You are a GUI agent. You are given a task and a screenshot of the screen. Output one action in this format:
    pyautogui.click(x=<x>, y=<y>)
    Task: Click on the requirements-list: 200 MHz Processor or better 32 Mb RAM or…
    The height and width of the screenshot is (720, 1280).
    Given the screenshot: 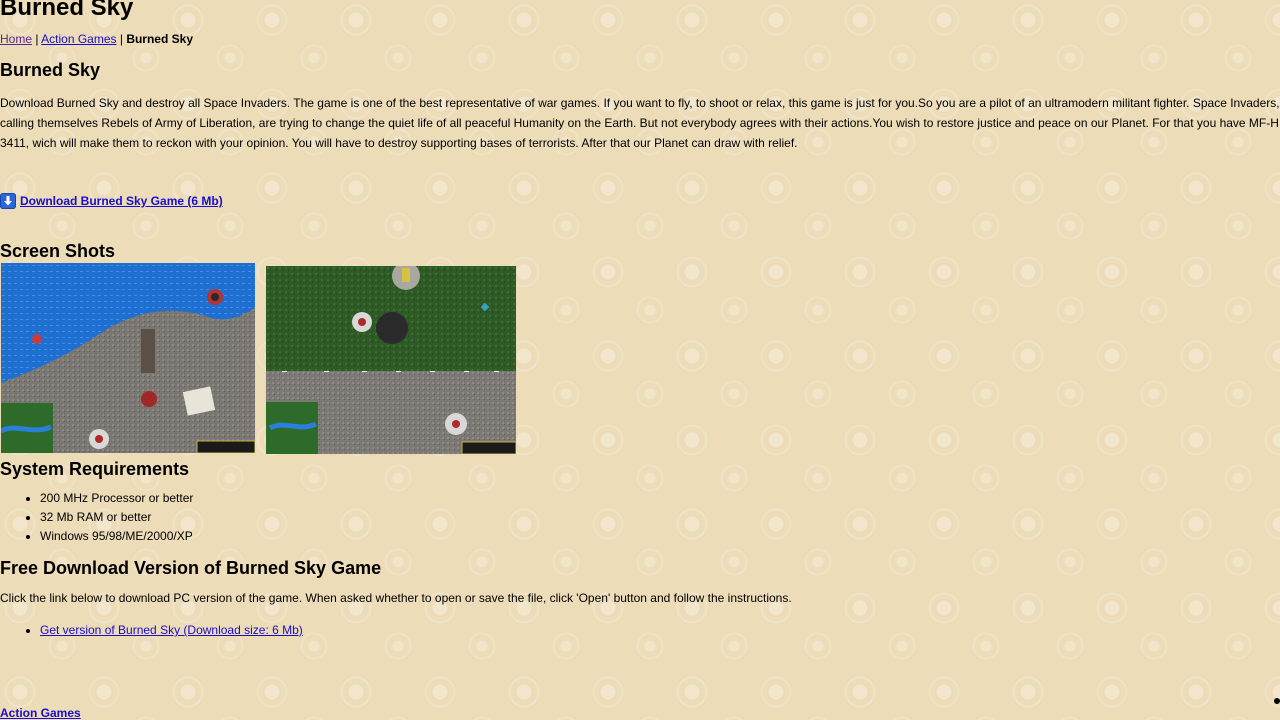 What is the action you would take?
    pyautogui.click(x=96, y=517)
    